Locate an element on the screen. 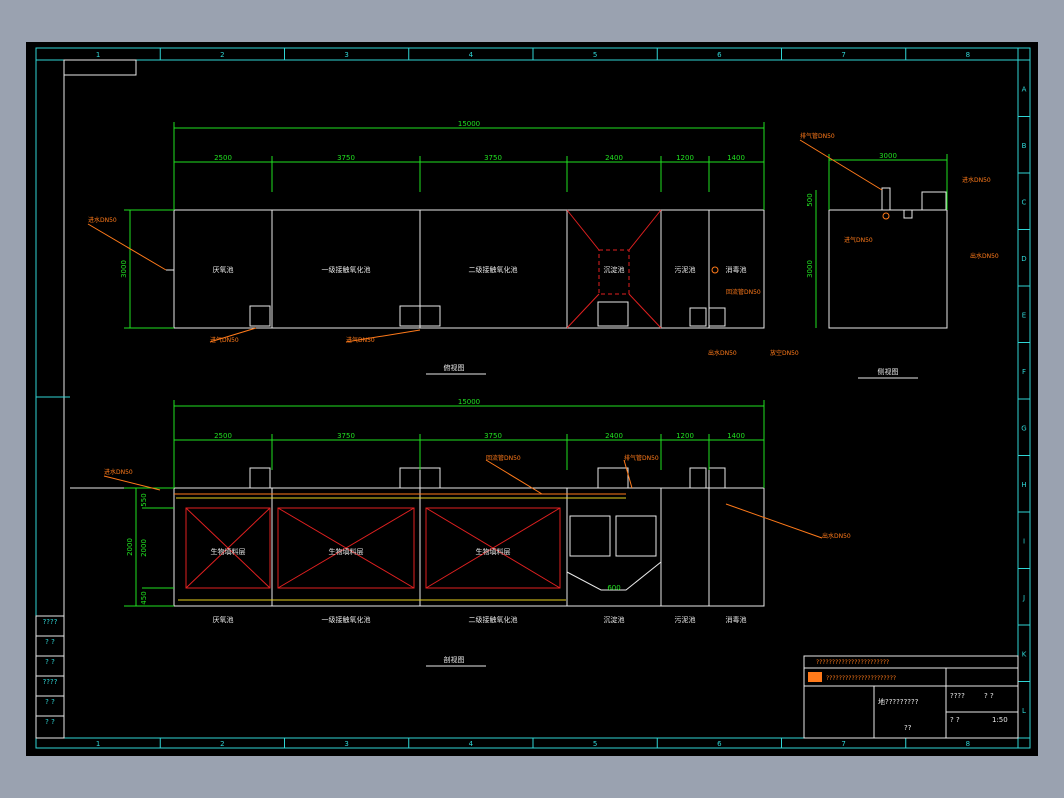  grid-row-G: G is located at coordinates (1023, 428).